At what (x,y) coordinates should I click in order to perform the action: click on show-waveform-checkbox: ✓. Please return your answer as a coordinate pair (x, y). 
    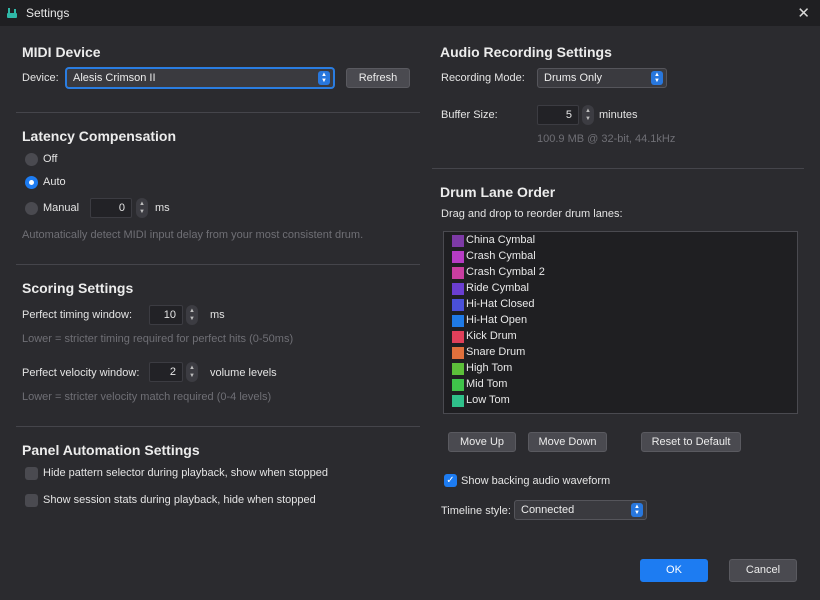
    Looking at the image, I should click on (450, 480).